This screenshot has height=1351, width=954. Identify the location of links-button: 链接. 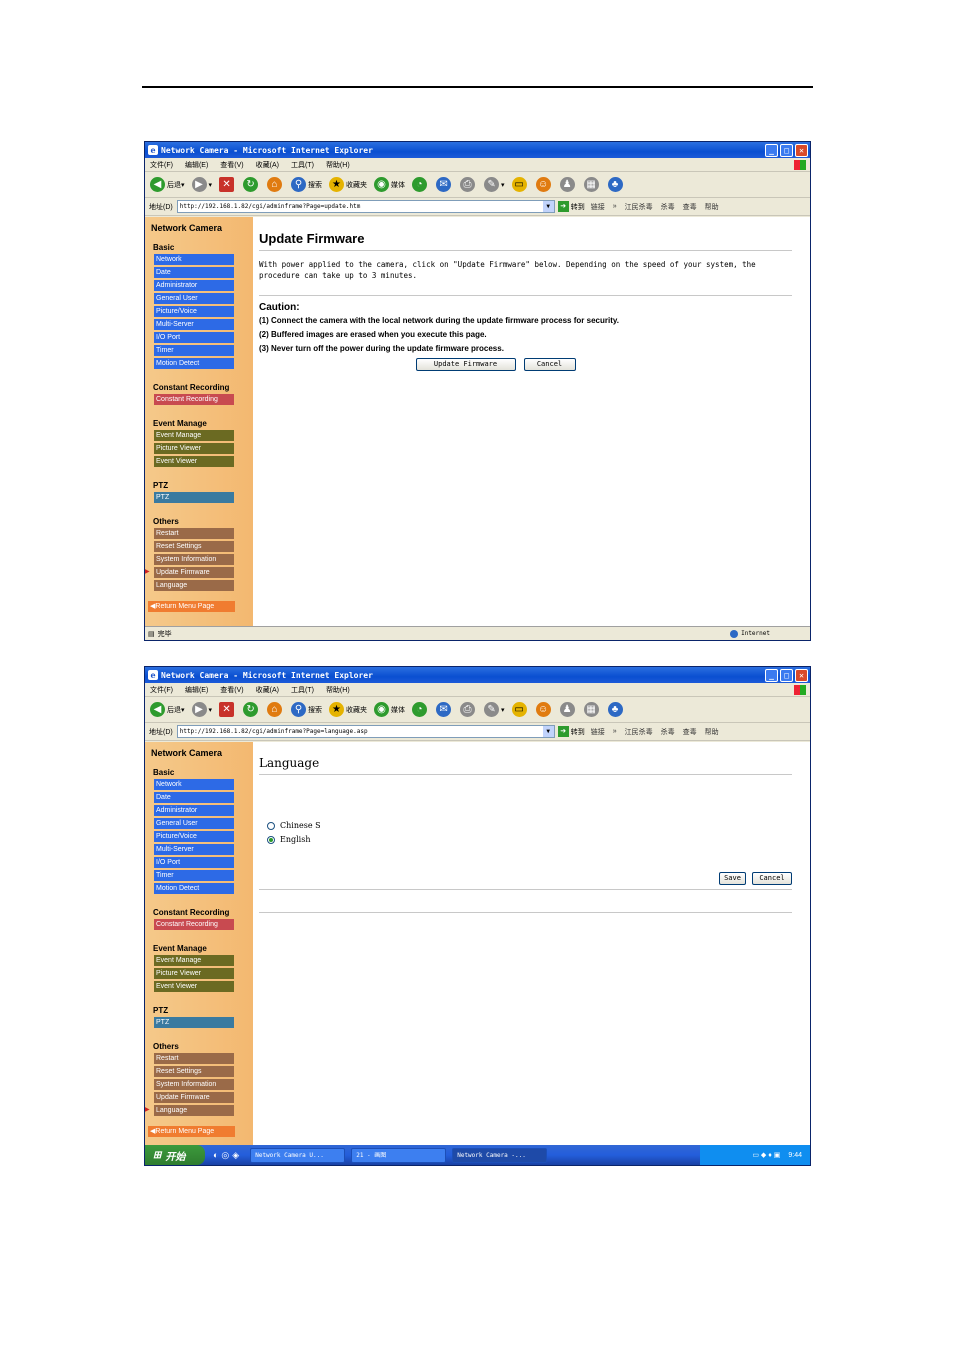
(598, 732).